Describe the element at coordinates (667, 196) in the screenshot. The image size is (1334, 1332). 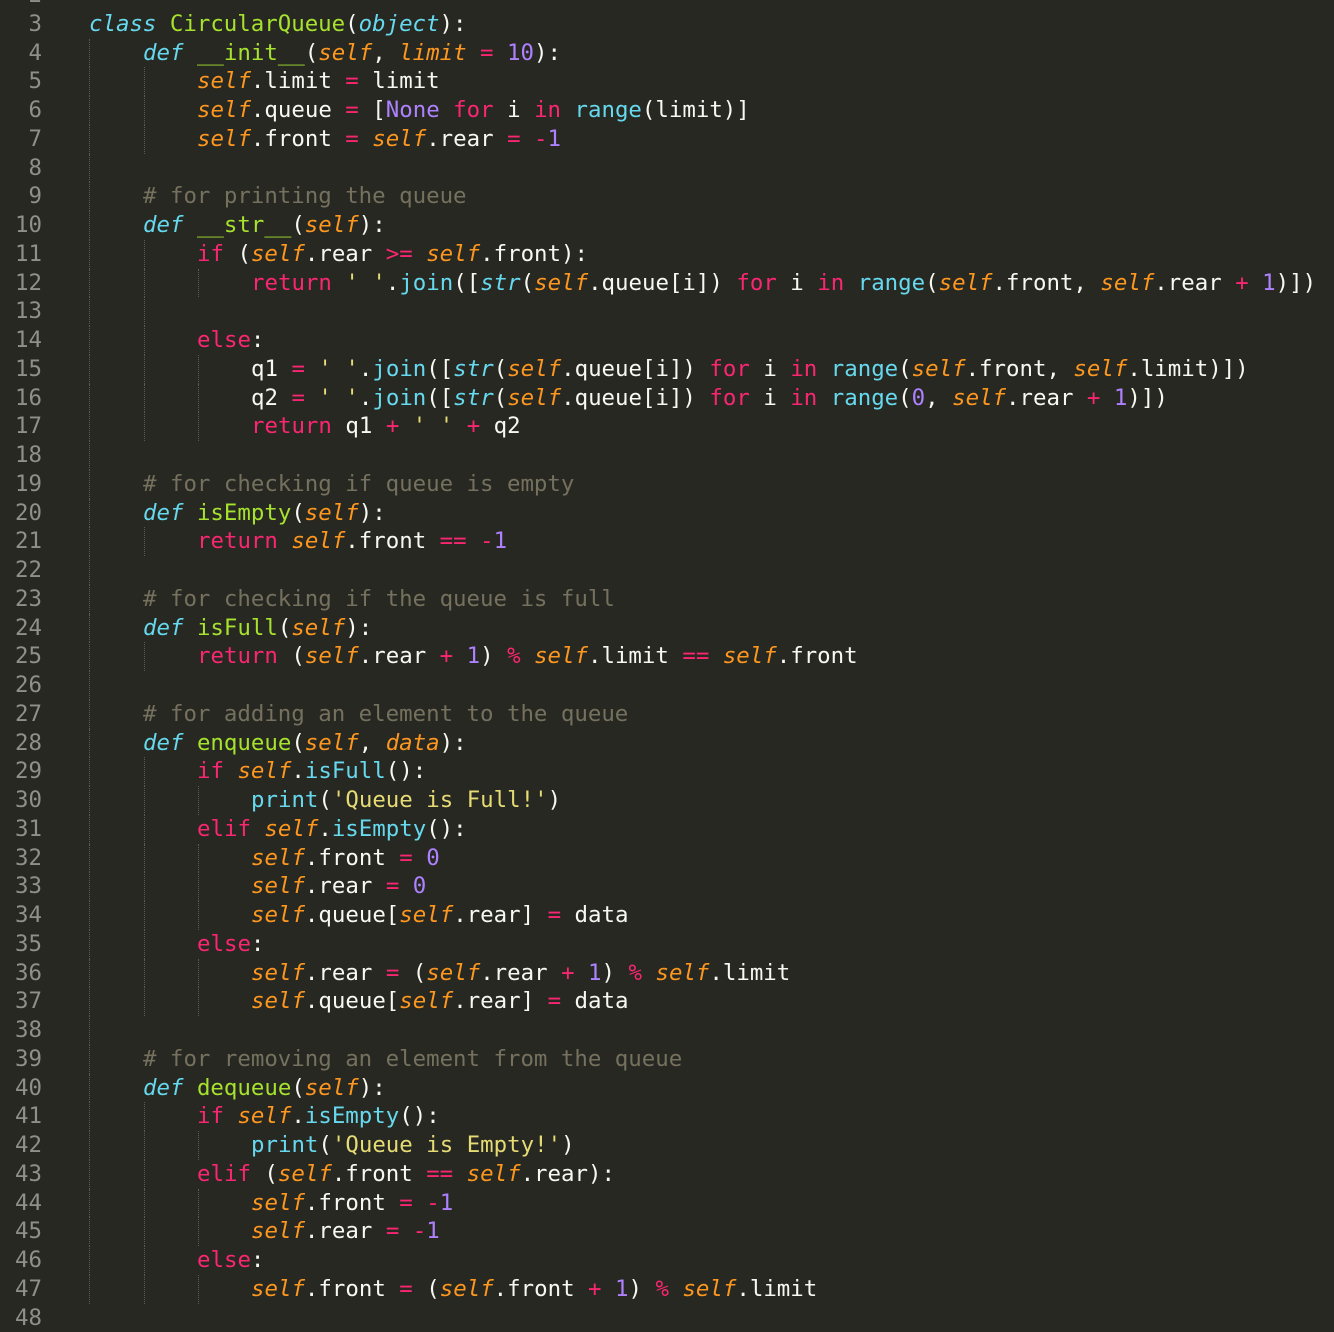
I see `code-line: 9# for printing the queue` at that location.